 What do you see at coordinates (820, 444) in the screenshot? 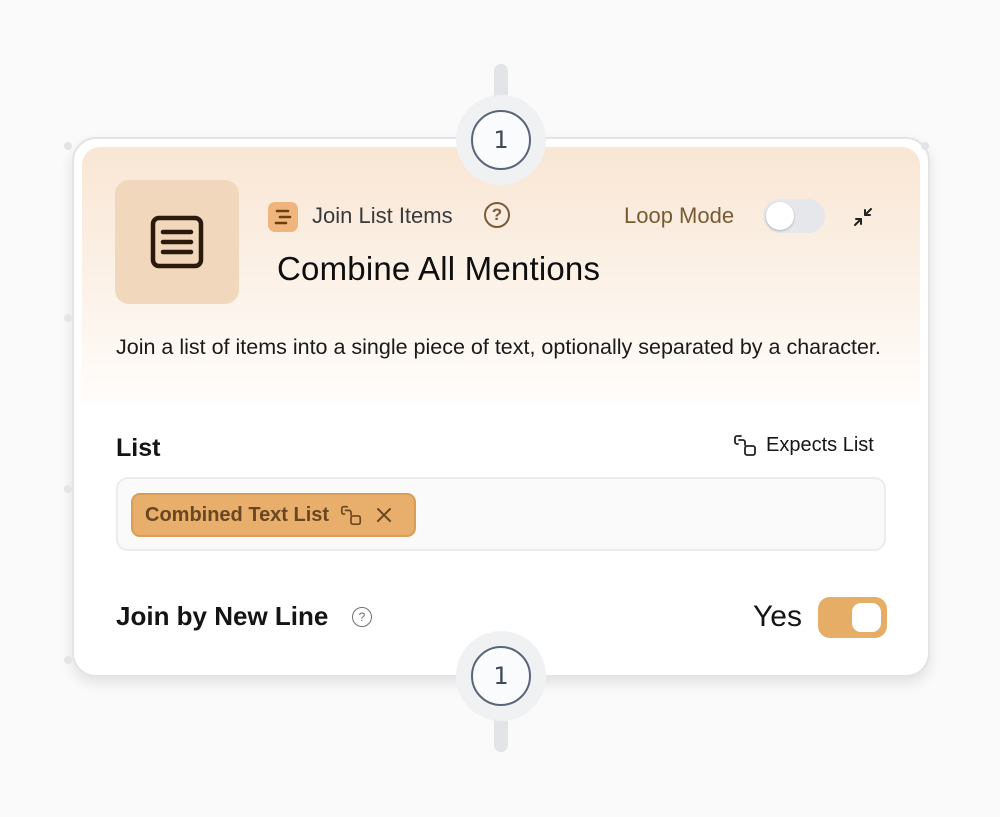
I see `expects-list-label: Expects List` at bounding box center [820, 444].